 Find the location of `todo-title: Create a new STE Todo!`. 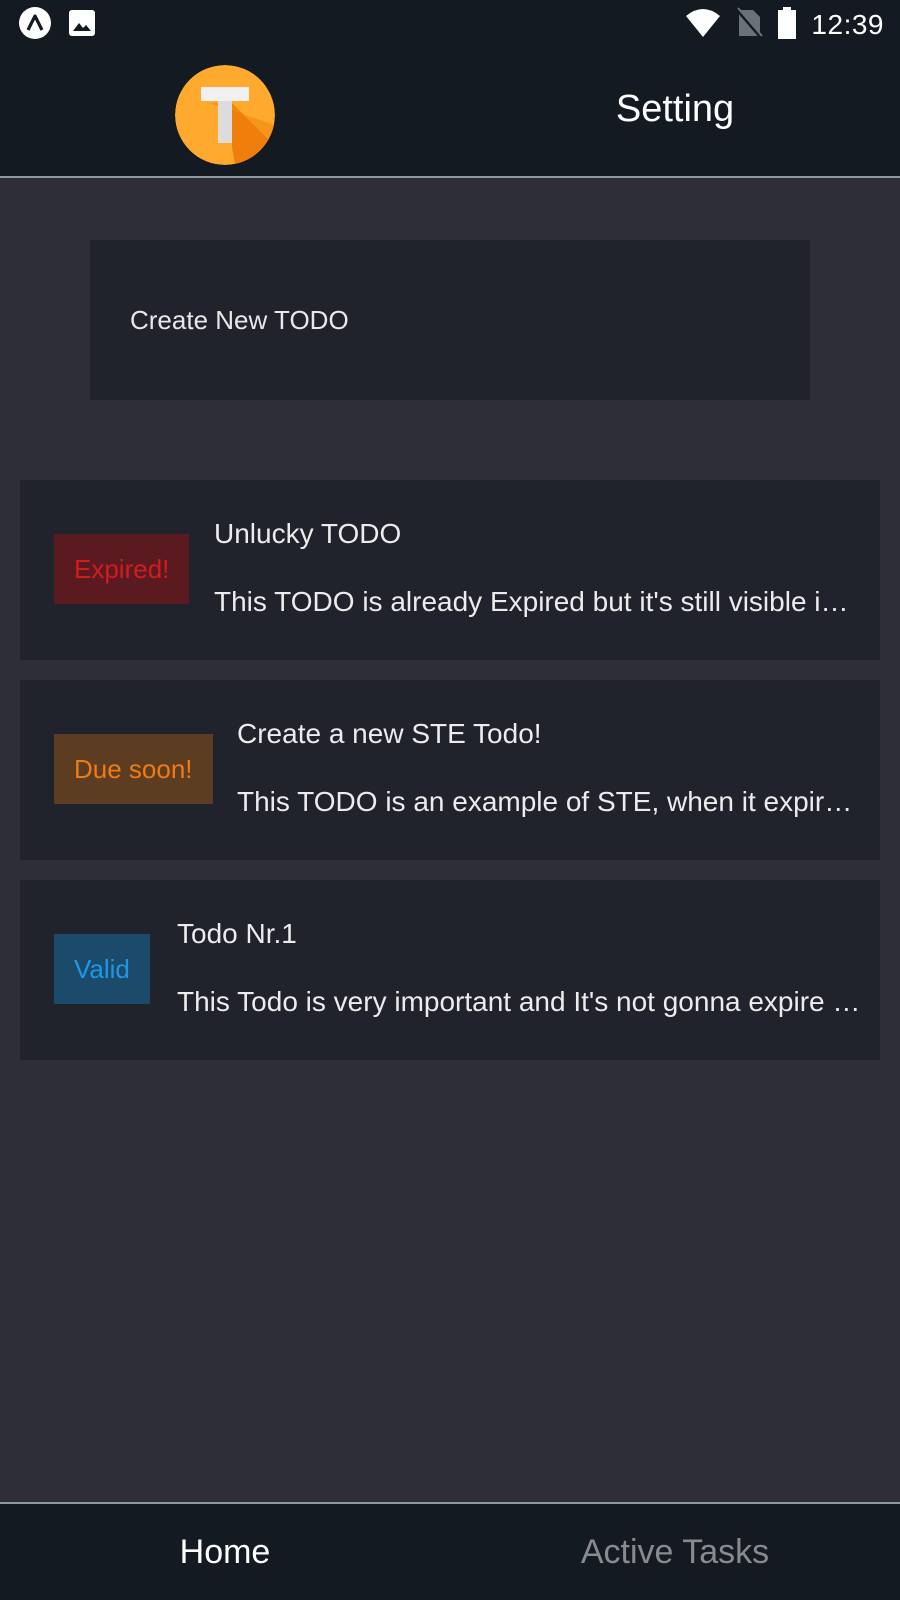

todo-title: Create a new STE Todo! is located at coordinates (389, 733).